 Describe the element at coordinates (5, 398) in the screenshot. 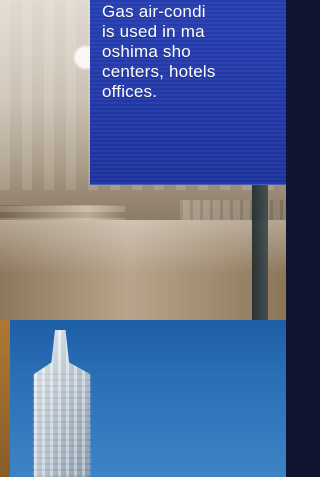

I see `left-edge-strip` at that location.